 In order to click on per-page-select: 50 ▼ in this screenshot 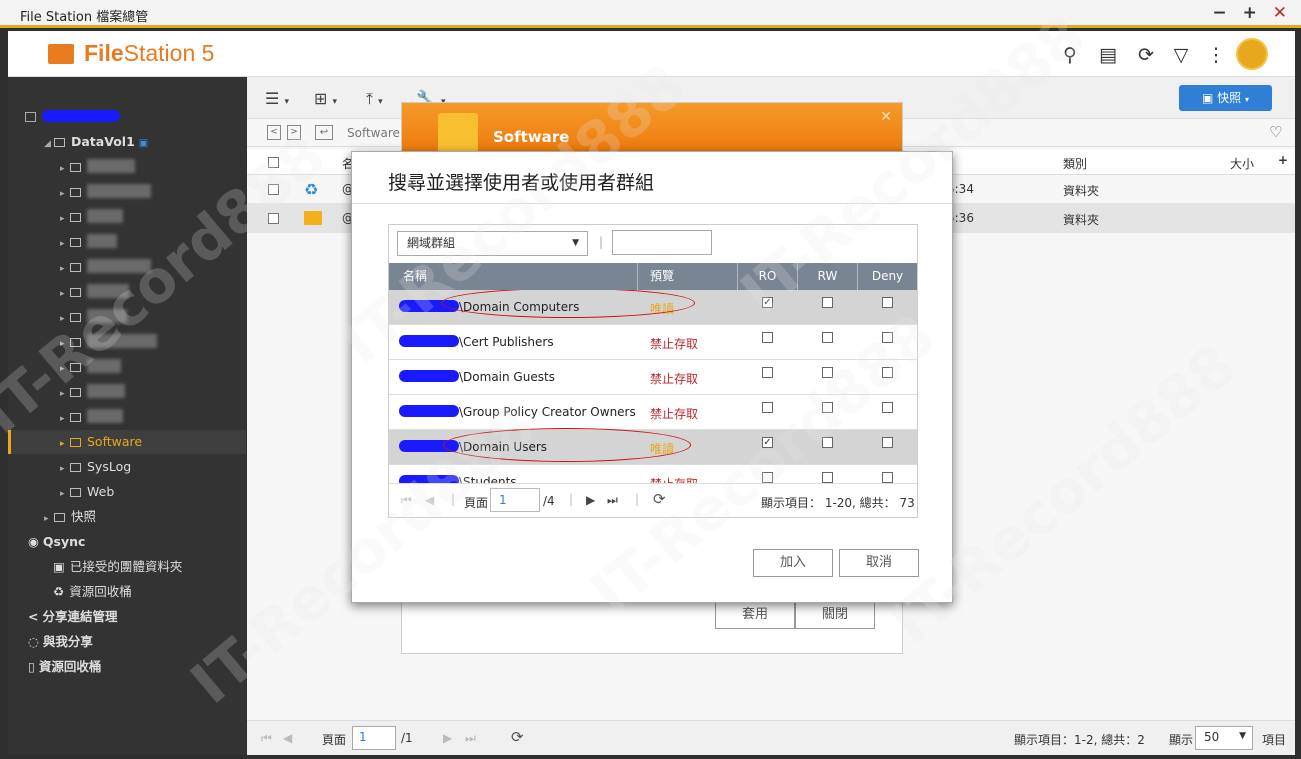, I will do `click(1224, 738)`.